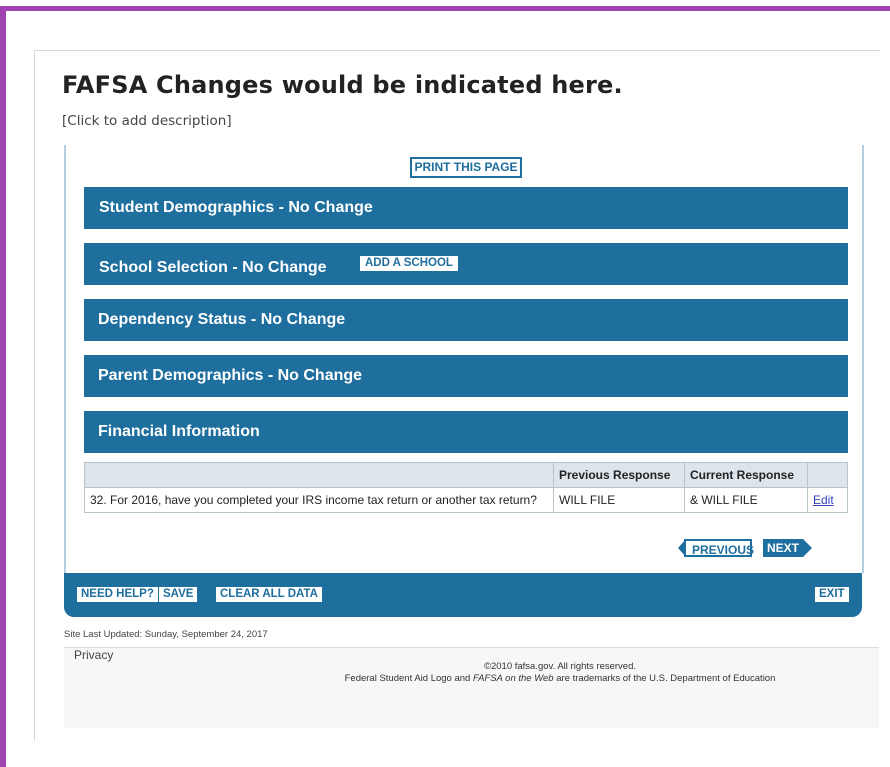 The image size is (890, 767). What do you see at coordinates (719, 548) in the screenshot?
I see `previous-button: PREVIOUS` at bounding box center [719, 548].